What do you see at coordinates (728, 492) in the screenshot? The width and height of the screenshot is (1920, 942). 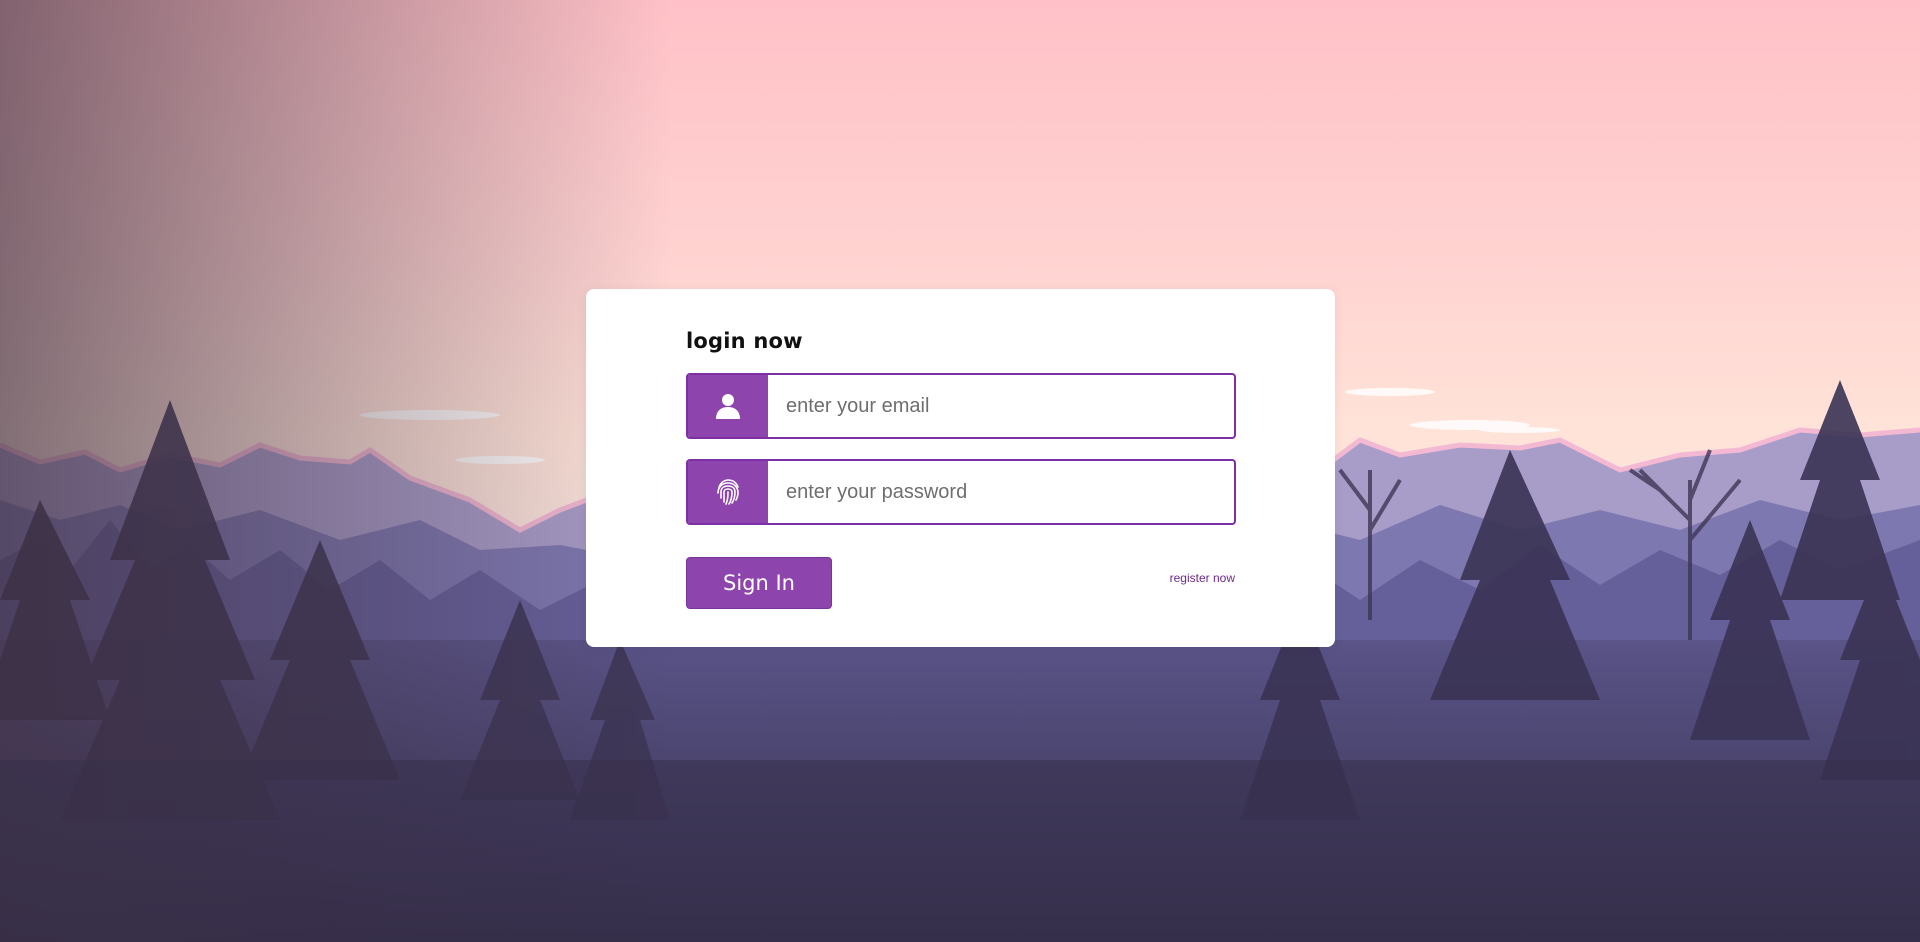 I see `fingerprint-icon` at bounding box center [728, 492].